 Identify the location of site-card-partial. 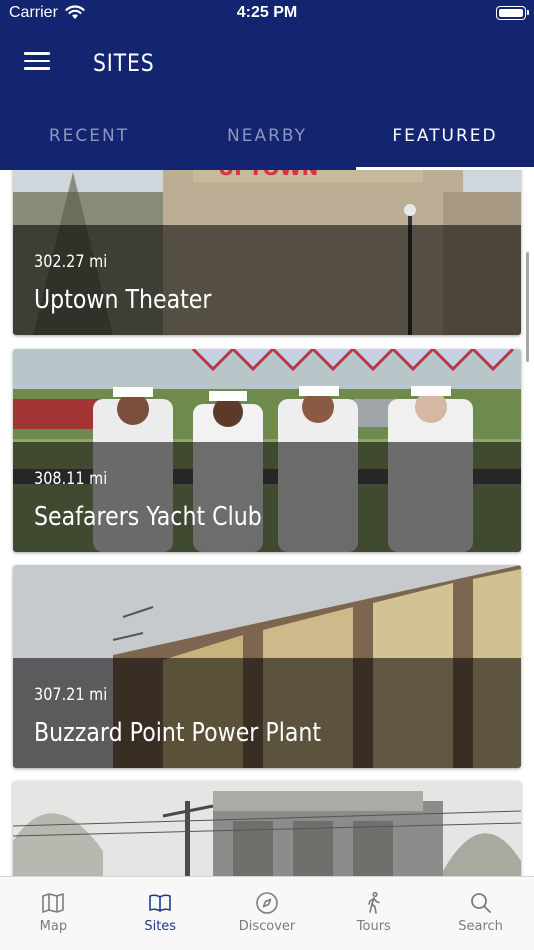
(267, 828).